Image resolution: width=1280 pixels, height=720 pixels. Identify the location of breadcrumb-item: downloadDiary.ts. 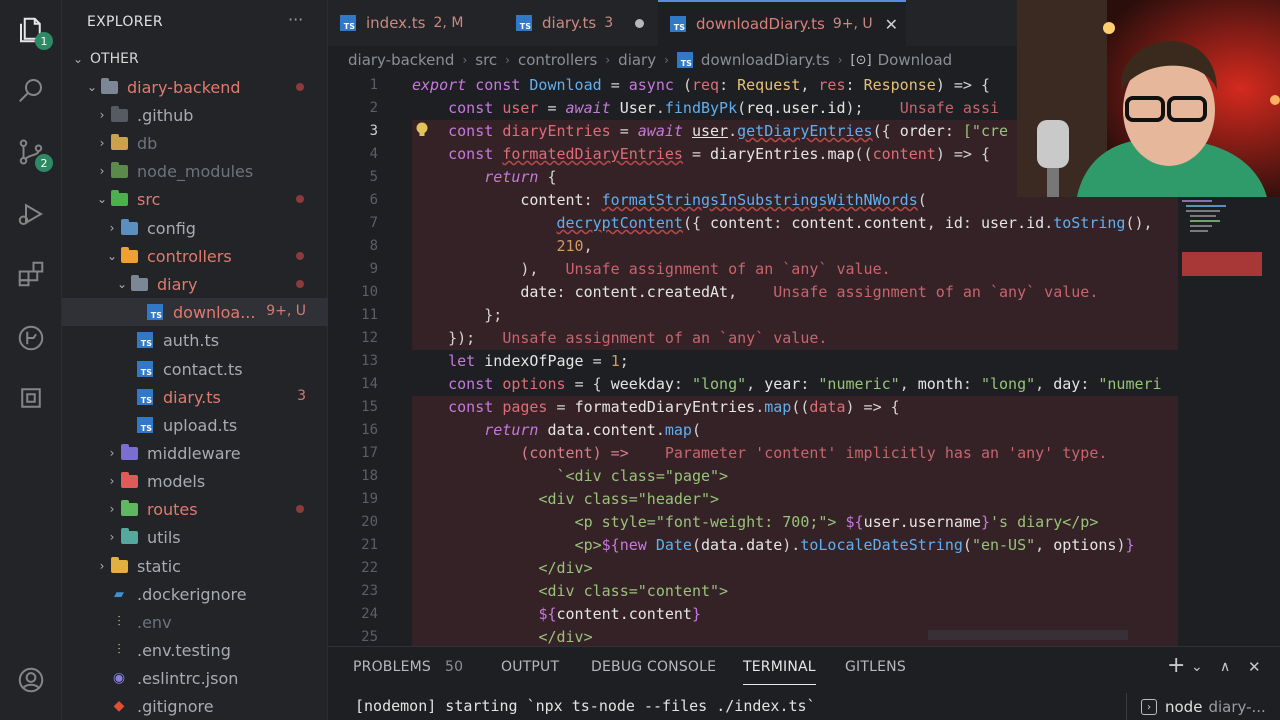
(765, 60).